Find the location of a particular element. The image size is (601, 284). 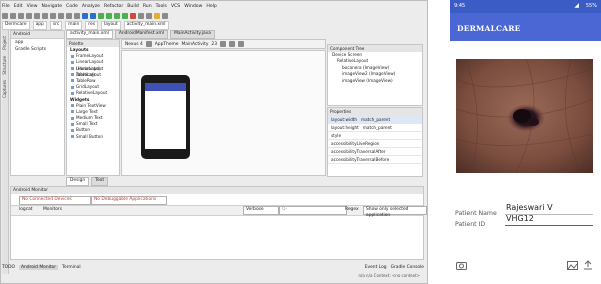

tree-item-imageview: imageView (ImageView) is located at coordinates (375, 81).